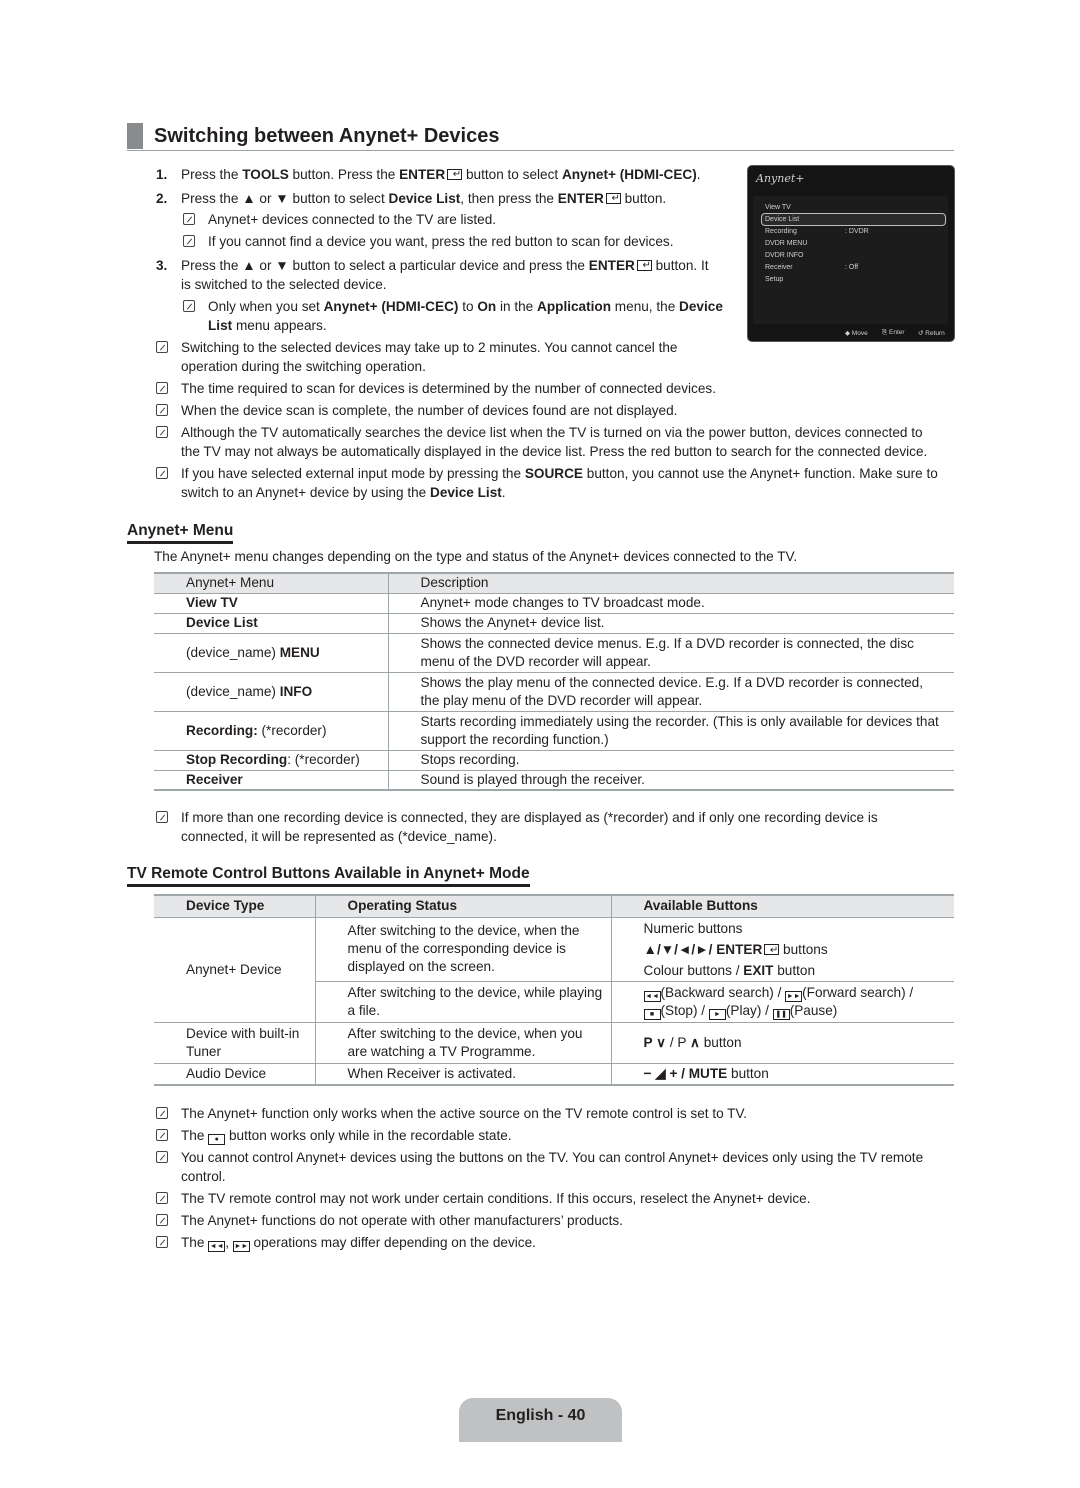 The height and width of the screenshot is (1488, 1080). Describe the element at coordinates (217, 1139) in the screenshot. I see `record-icon: ●` at that location.